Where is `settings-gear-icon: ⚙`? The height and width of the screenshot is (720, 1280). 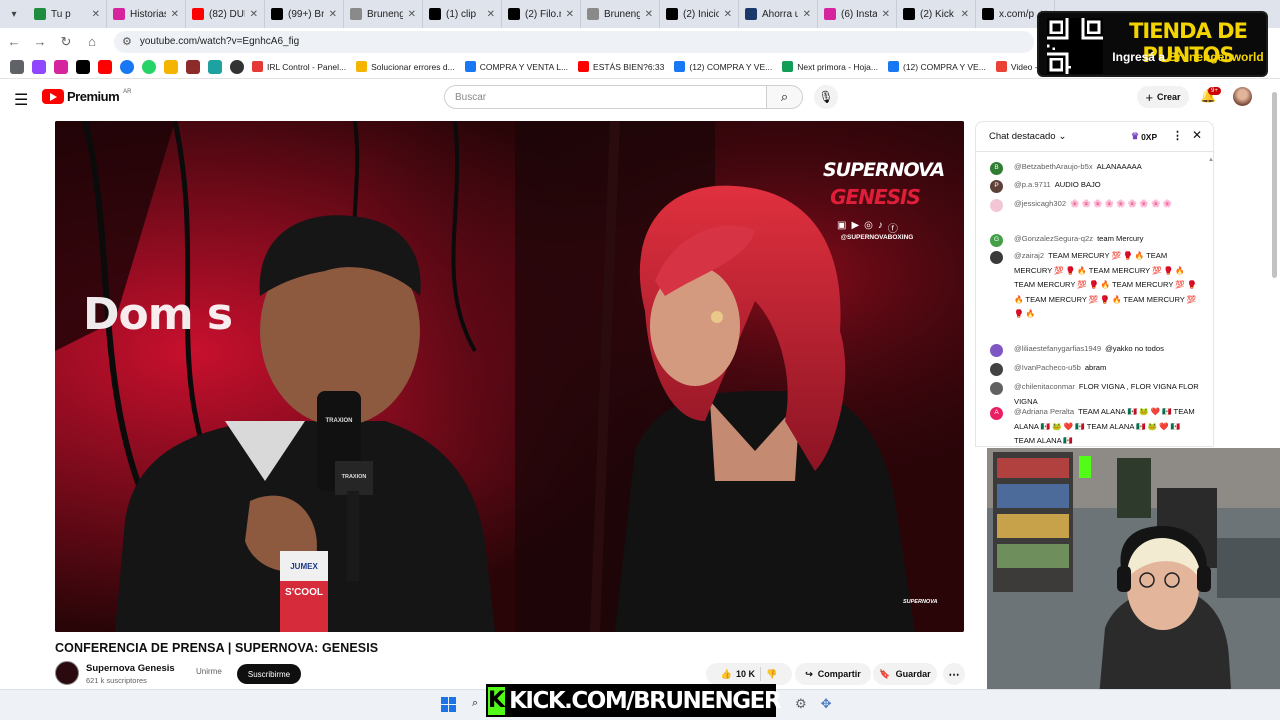
settings-gear-icon: ⚙ is located at coordinates (801, 704).